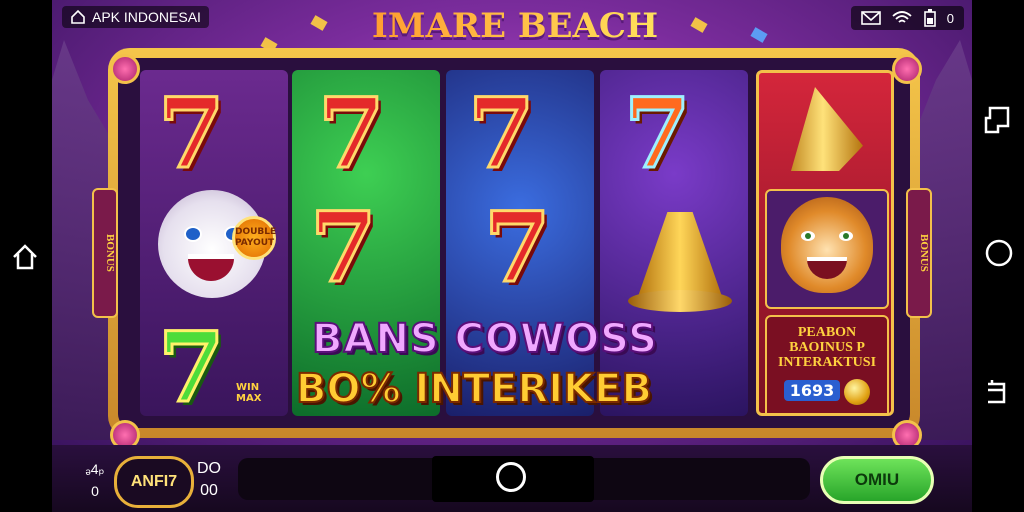 The image size is (1024, 512). What do you see at coordinates (857, 391) in the screenshot?
I see `coin-icon` at bounding box center [857, 391].